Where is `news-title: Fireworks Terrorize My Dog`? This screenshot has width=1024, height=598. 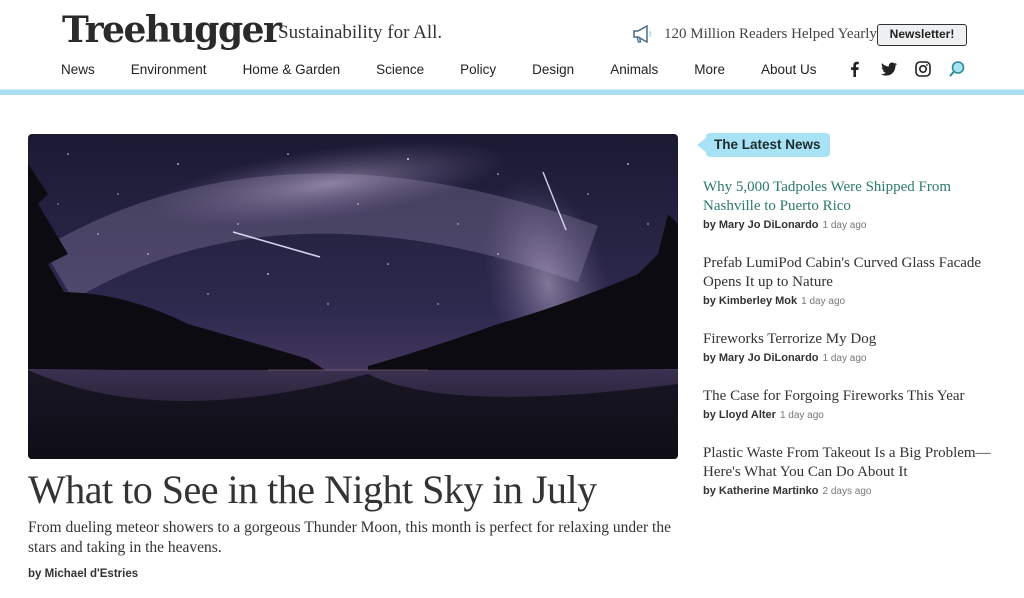
news-title: Fireworks Terrorize My Dog is located at coordinates (853, 339).